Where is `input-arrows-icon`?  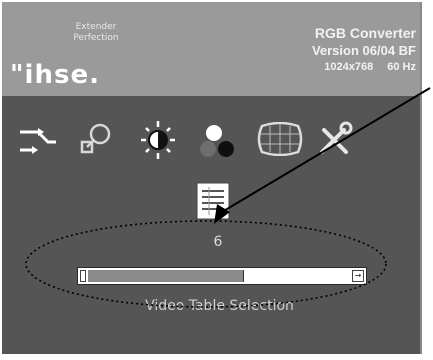 input-arrows-icon is located at coordinates (38, 140).